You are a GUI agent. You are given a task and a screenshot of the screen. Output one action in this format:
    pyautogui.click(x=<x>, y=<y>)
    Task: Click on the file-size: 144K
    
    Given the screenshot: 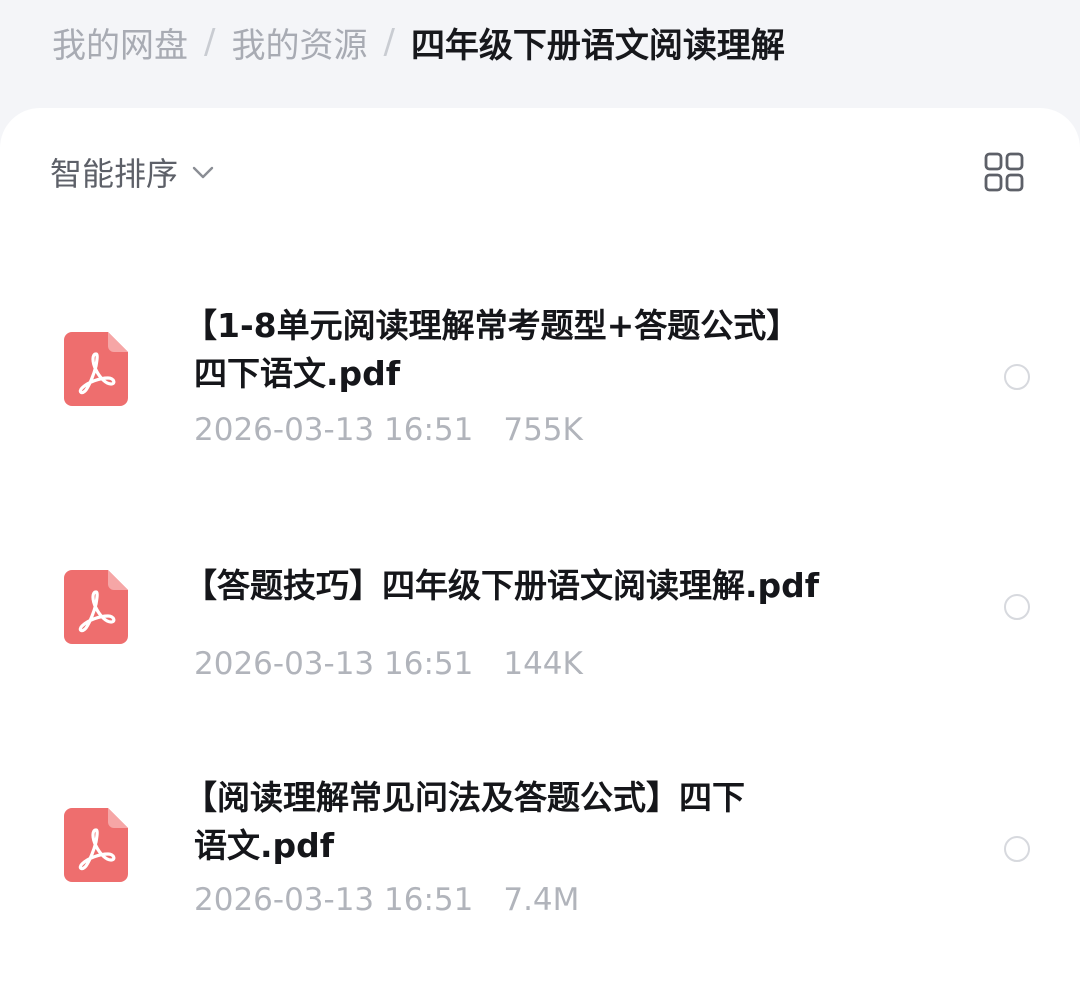 What is the action you would take?
    pyautogui.click(x=543, y=664)
    